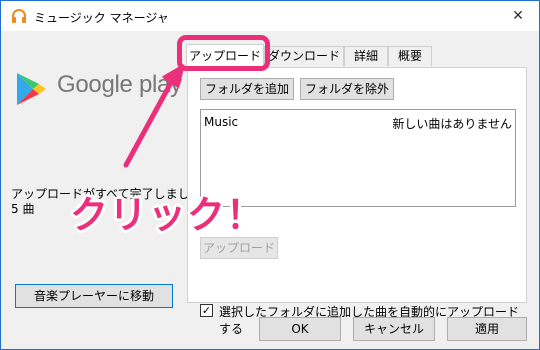  I want to click on folder-name: Music, so click(221, 122).